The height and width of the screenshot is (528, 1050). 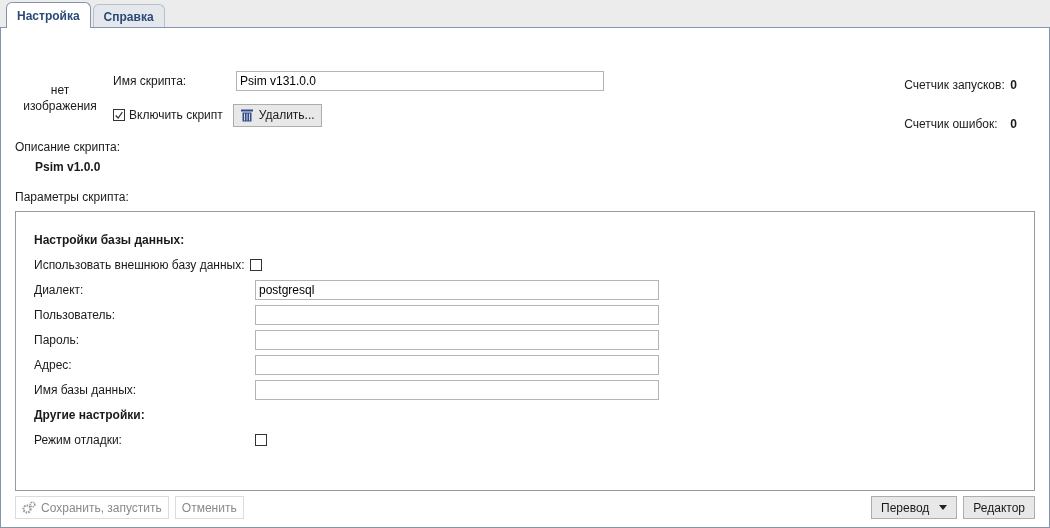 What do you see at coordinates (75, 315) in the screenshot?
I see `field-label: Пользователь:` at bounding box center [75, 315].